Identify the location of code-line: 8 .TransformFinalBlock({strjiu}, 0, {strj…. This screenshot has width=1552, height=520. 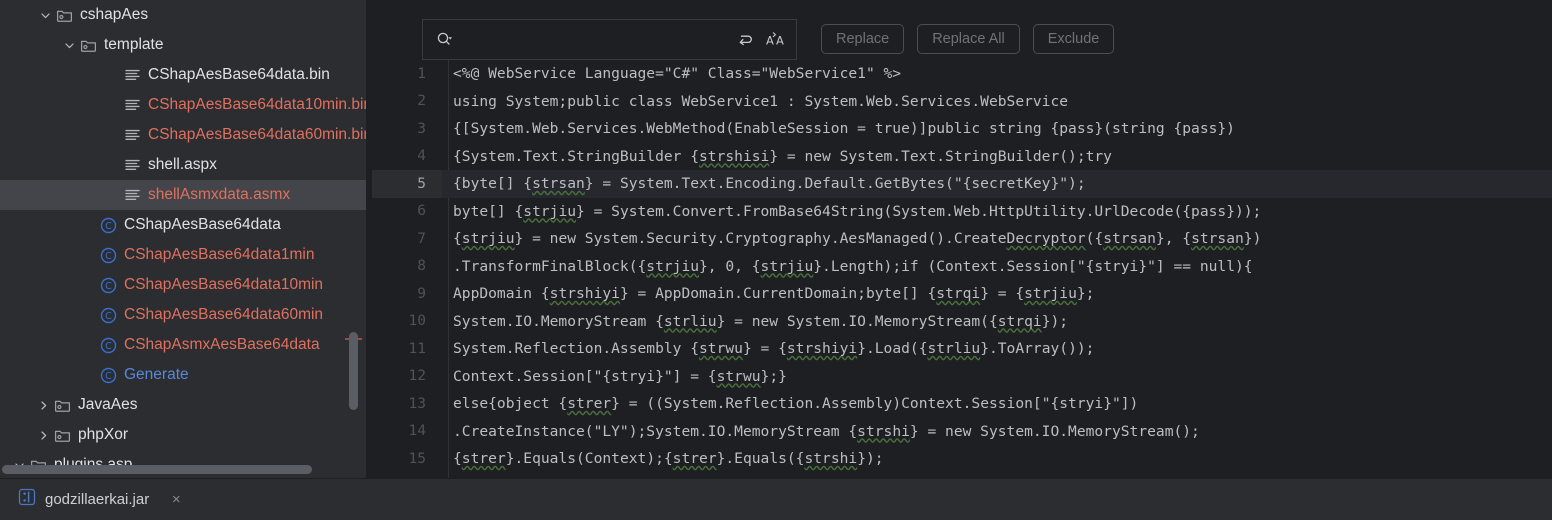
(962, 267).